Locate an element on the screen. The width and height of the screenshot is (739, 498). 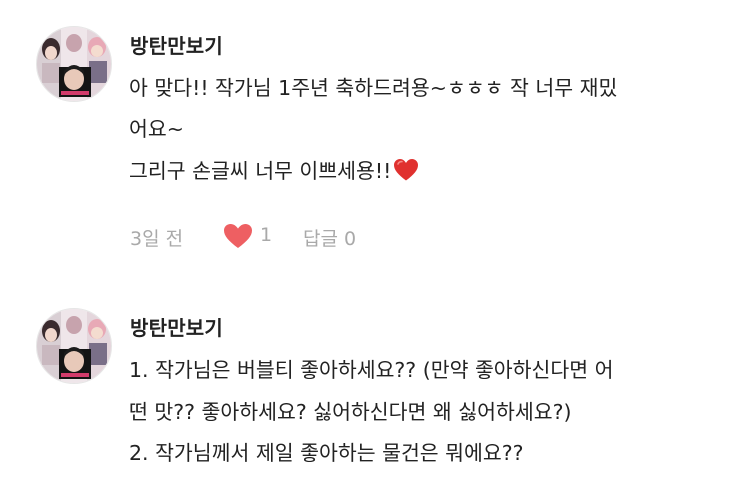
comment-text-line: 2. 작가님께서 제일 좋아하는 물건은 뭐에요?? is located at coordinates (326, 453).